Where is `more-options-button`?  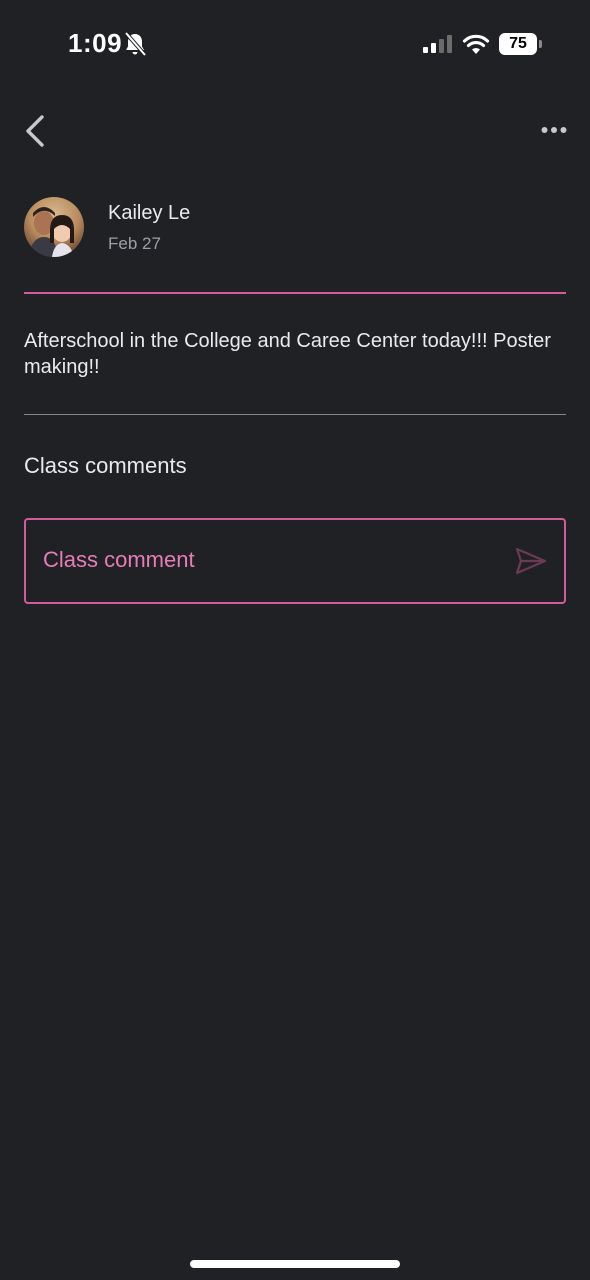
more-options-button is located at coordinates (554, 130).